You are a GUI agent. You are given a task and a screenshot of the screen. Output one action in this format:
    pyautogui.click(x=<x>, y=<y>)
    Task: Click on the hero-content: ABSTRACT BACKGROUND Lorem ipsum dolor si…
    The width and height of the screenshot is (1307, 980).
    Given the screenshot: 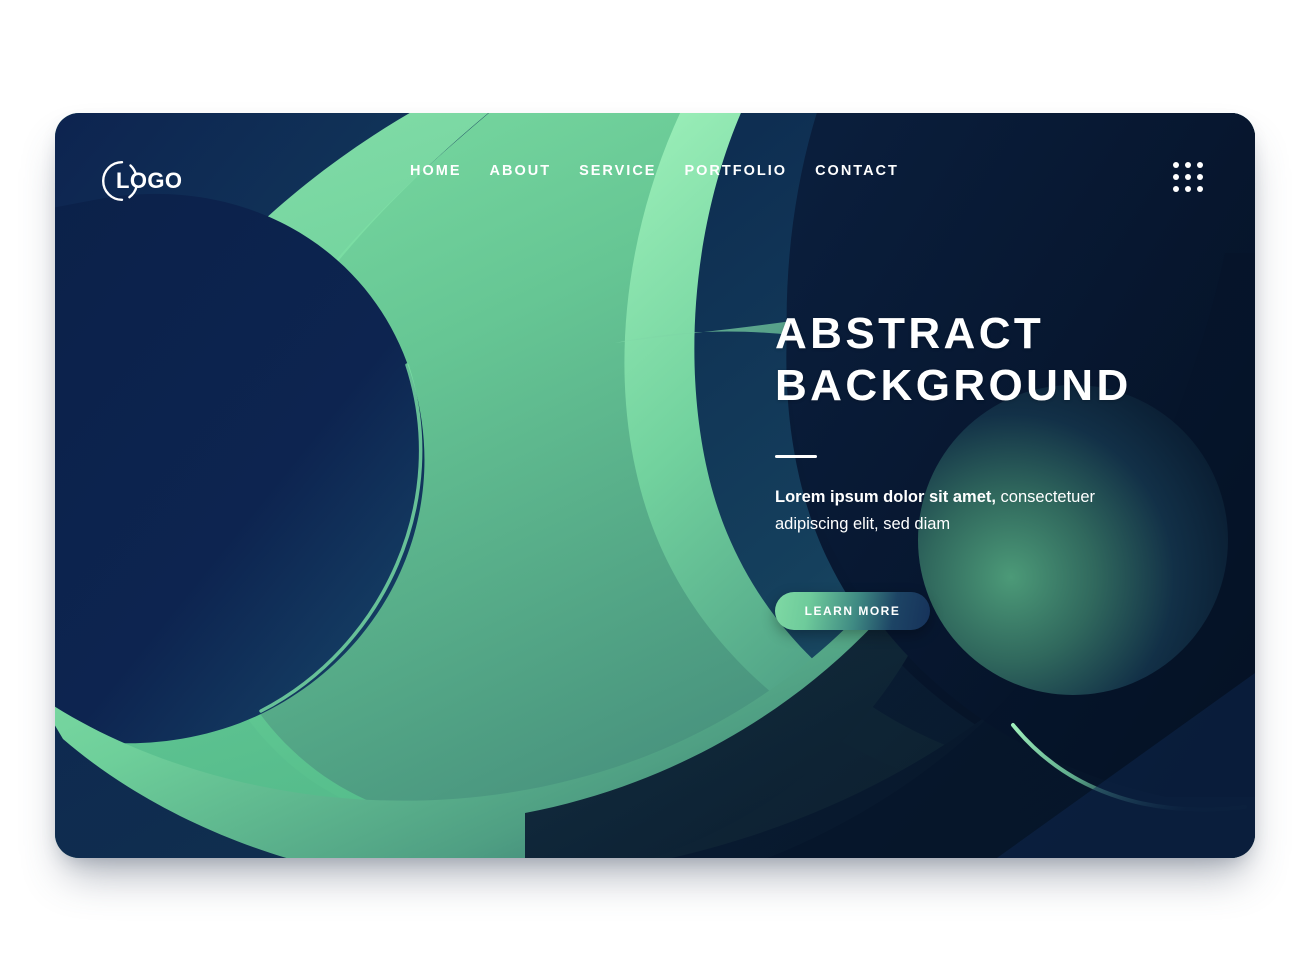 What is the action you would take?
    pyautogui.click(x=985, y=469)
    